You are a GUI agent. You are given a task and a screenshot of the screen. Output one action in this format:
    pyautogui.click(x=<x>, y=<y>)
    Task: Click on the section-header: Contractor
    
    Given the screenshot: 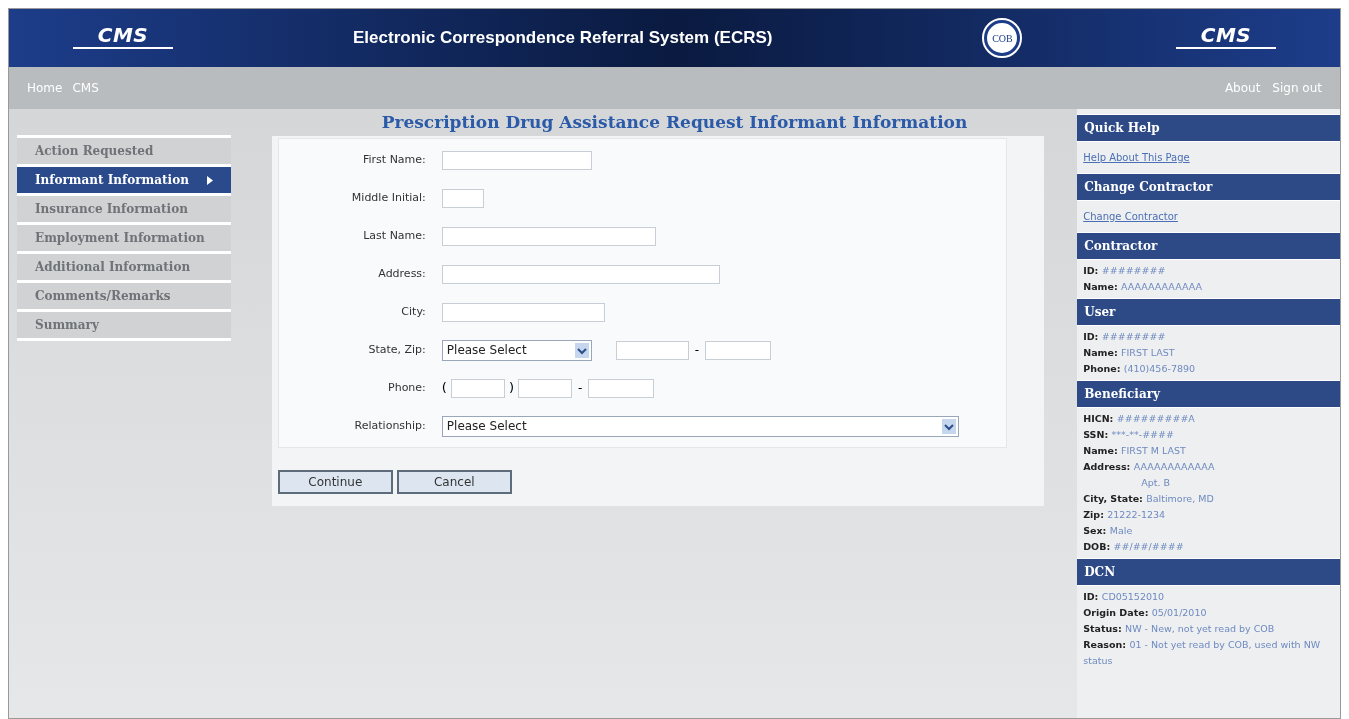 What is the action you would take?
    pyautogui.click(x=1208, y=246)
    